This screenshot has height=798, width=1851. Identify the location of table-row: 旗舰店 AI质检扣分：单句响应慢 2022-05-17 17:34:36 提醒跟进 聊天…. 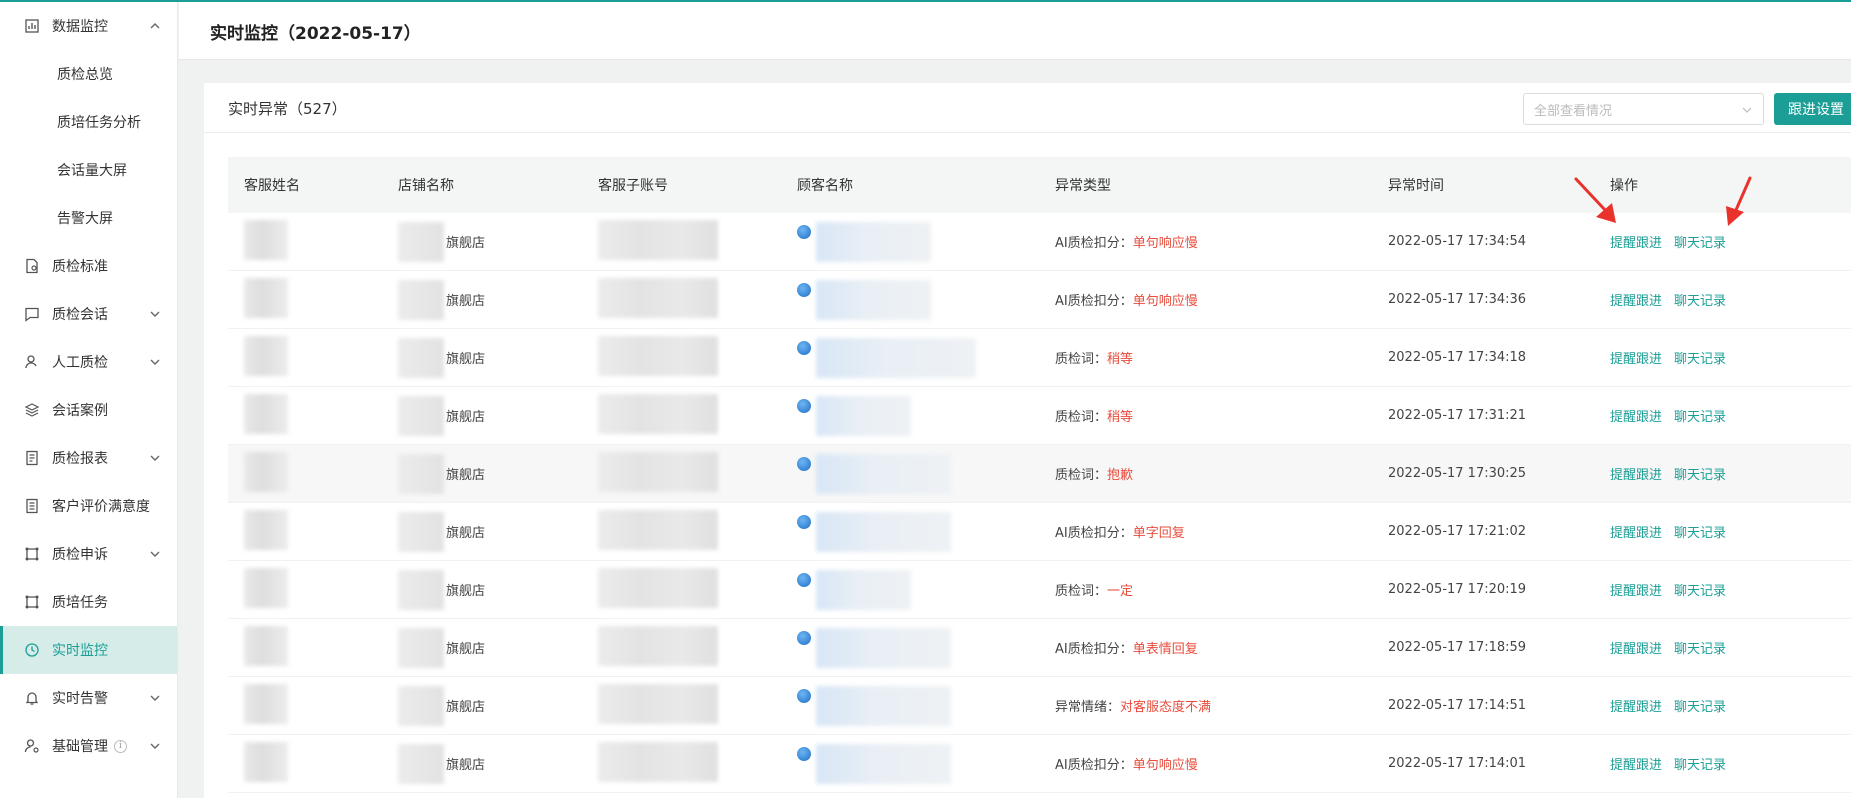
(1039, 300).